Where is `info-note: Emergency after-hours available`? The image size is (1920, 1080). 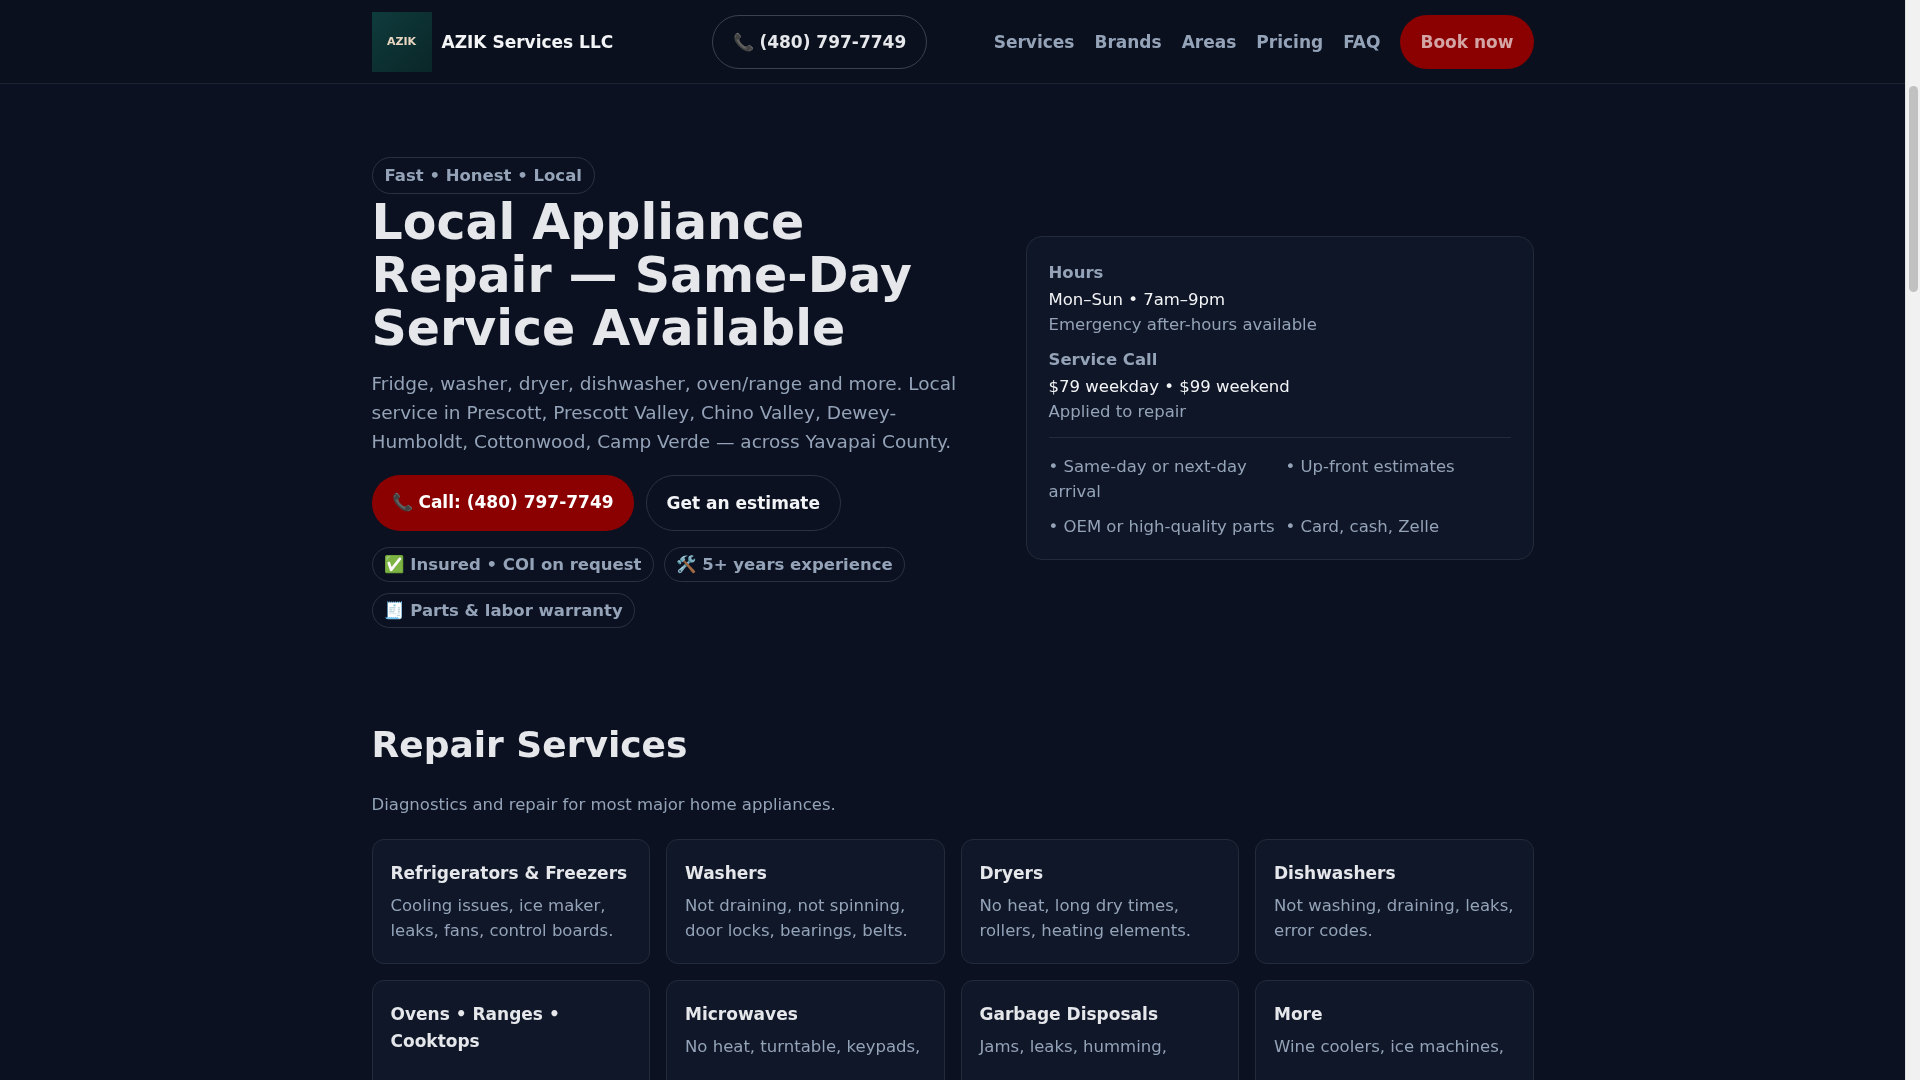
info-note: Emergency after-hours available is located at coordinates (1183, 324).